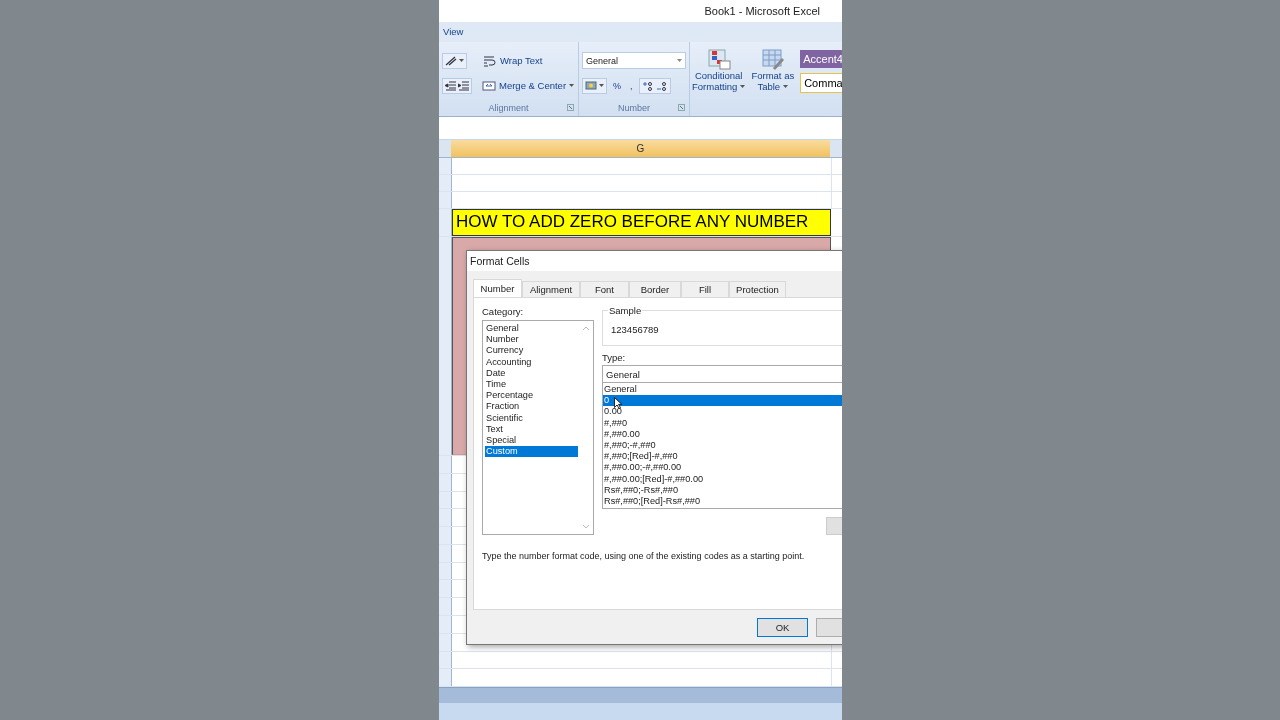 The width and height of the screenshot is (1280, 720). I want to click on wrap-text-button: Wrap Text, so click(513, 60).